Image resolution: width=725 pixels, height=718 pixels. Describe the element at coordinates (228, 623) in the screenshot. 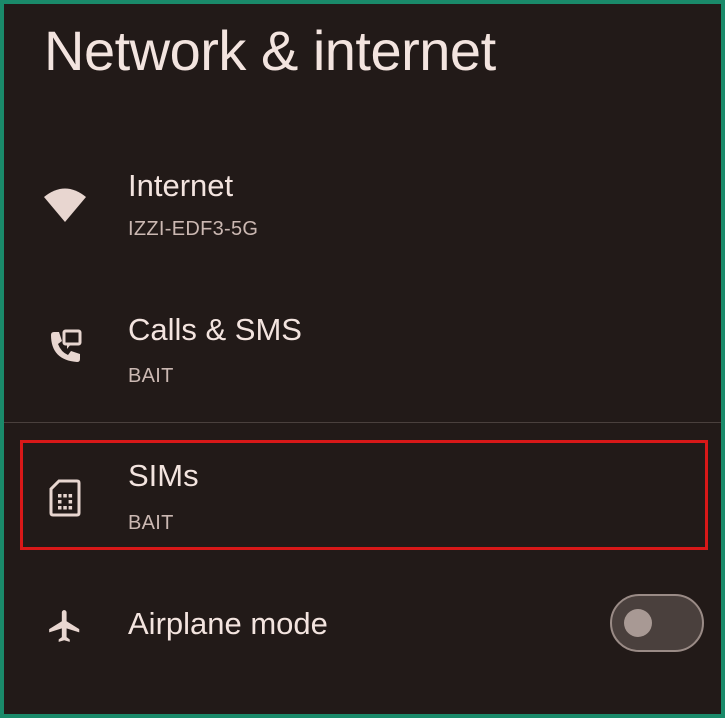

I see `airplane-mode-title: Airplane mode` at that location.